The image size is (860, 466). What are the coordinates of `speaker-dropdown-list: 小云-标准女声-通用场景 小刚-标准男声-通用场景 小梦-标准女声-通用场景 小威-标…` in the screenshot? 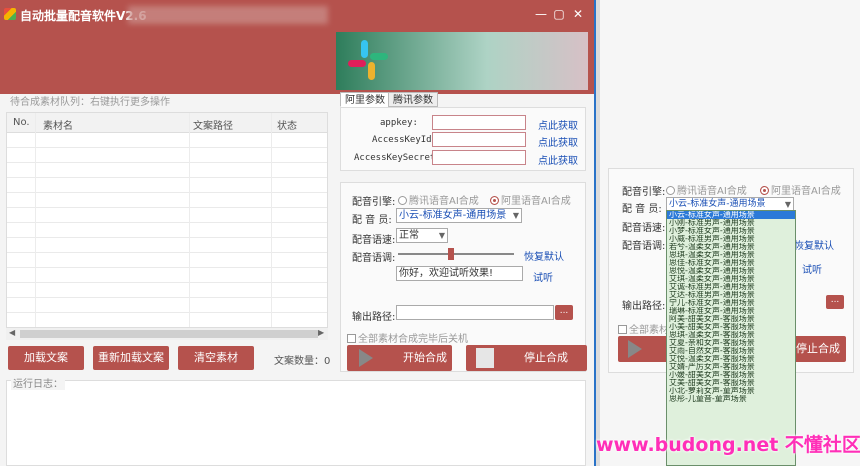 It's located at (731, 338).